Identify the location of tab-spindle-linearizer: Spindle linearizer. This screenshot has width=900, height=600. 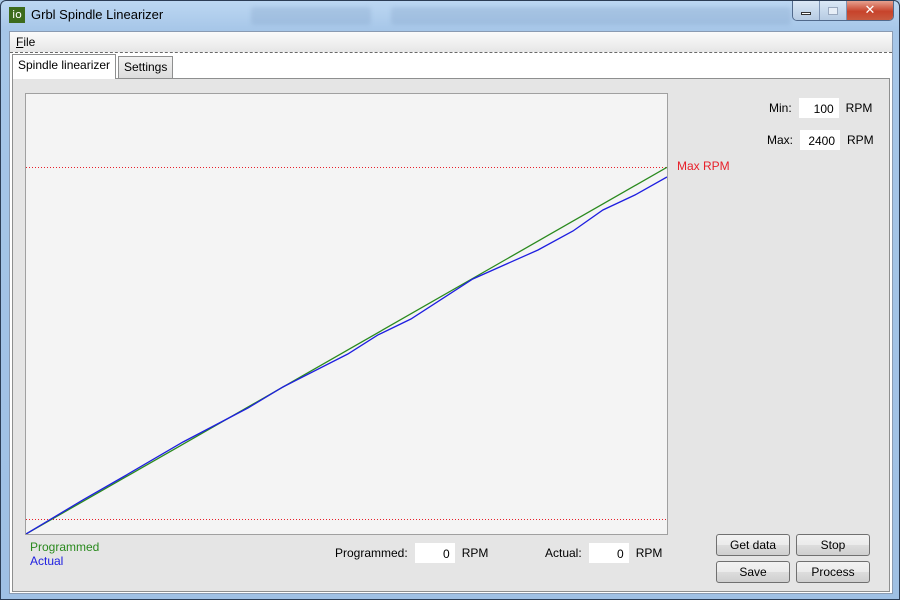
(64, 66).